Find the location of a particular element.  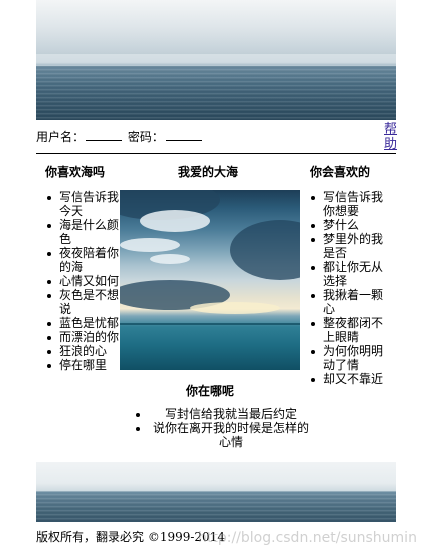

list-item: 狂浪的心 is located at coordinates (80, 351).